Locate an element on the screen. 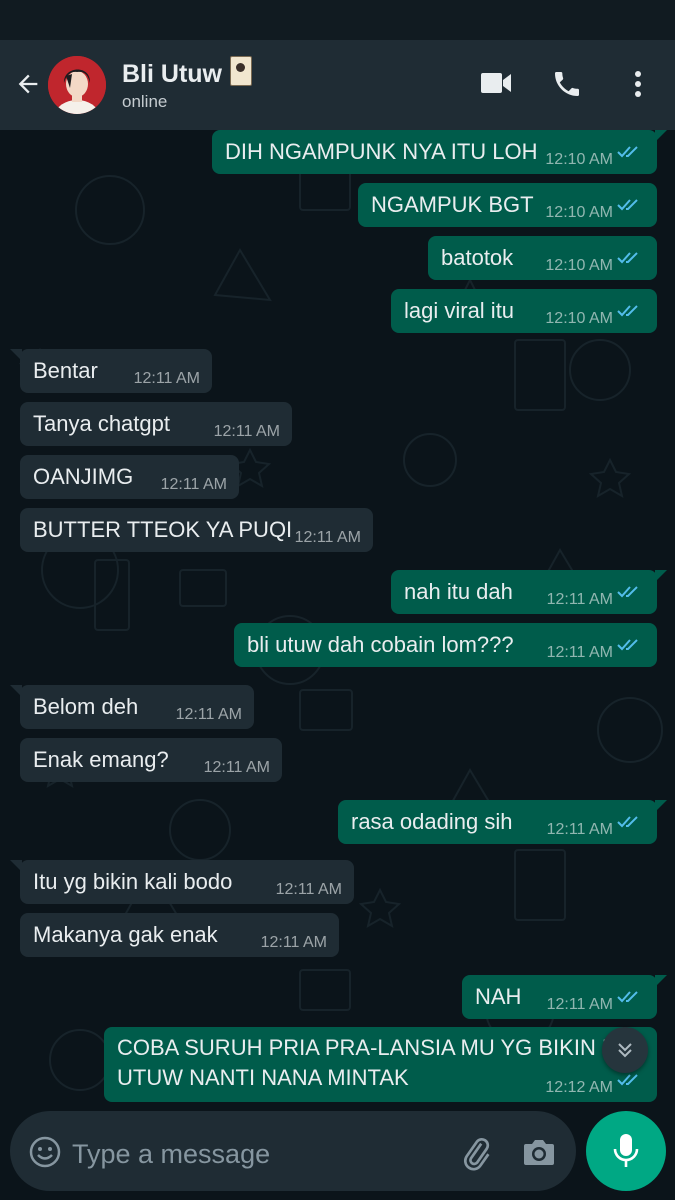  message-bubble-outgoing: nah itu dah 12:11 AM is located at coordinates (529, 592).